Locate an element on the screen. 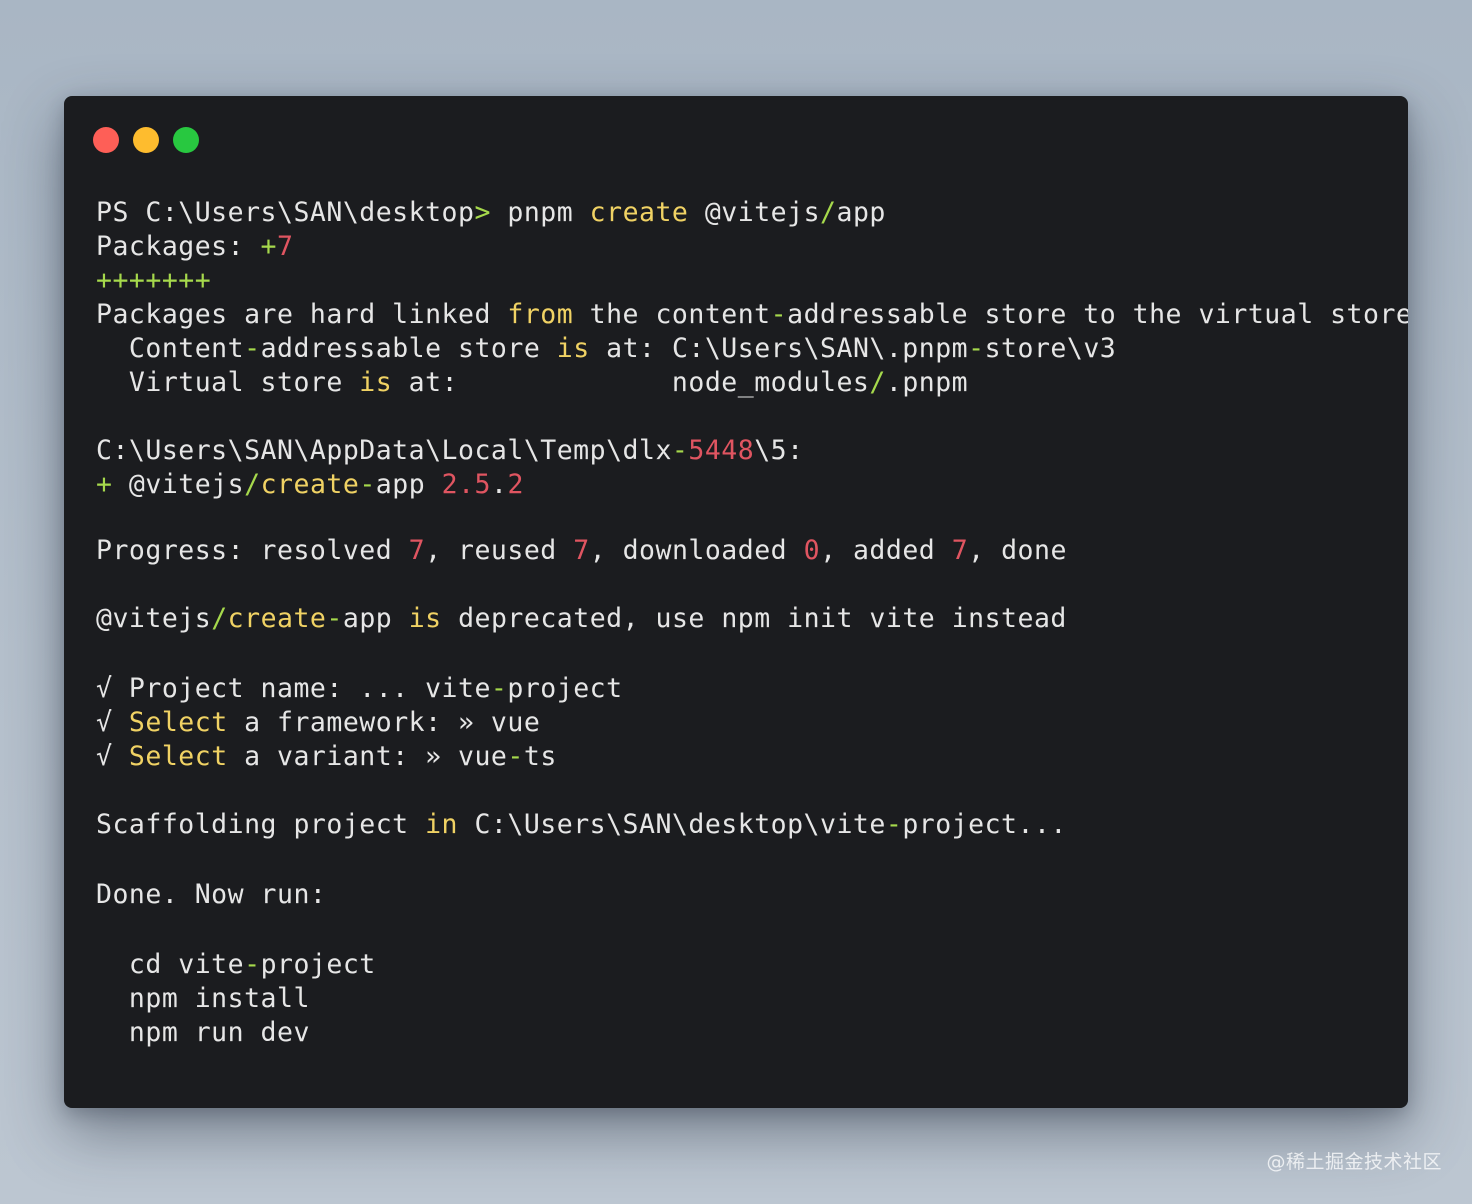  terminal-line: Packages: +7 is located at coordinates (740, 247).